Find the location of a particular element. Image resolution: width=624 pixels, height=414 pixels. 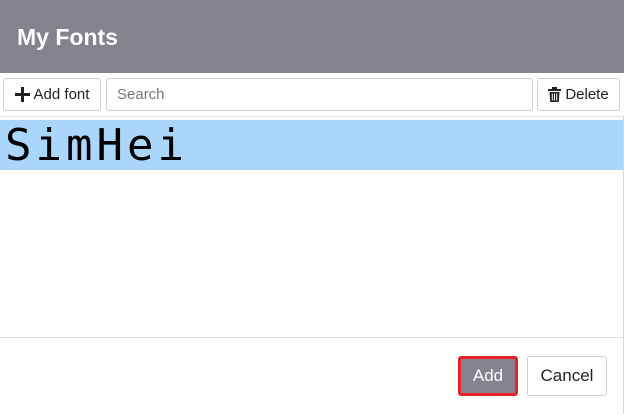

delete-label: Delete is located at coordinates (587, 94).